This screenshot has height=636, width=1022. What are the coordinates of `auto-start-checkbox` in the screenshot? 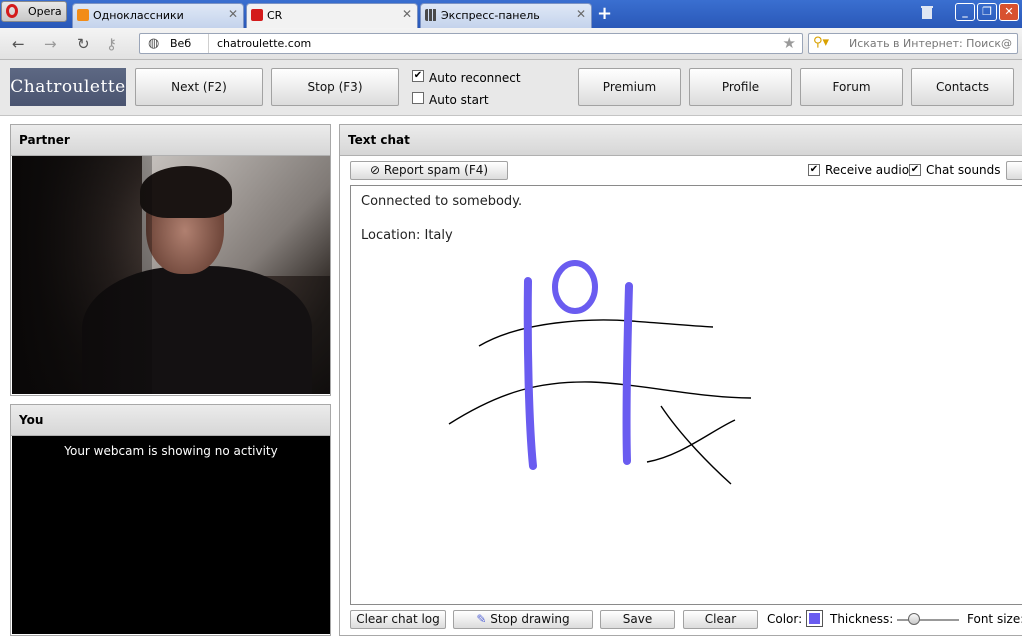 It's located at (418, 98).